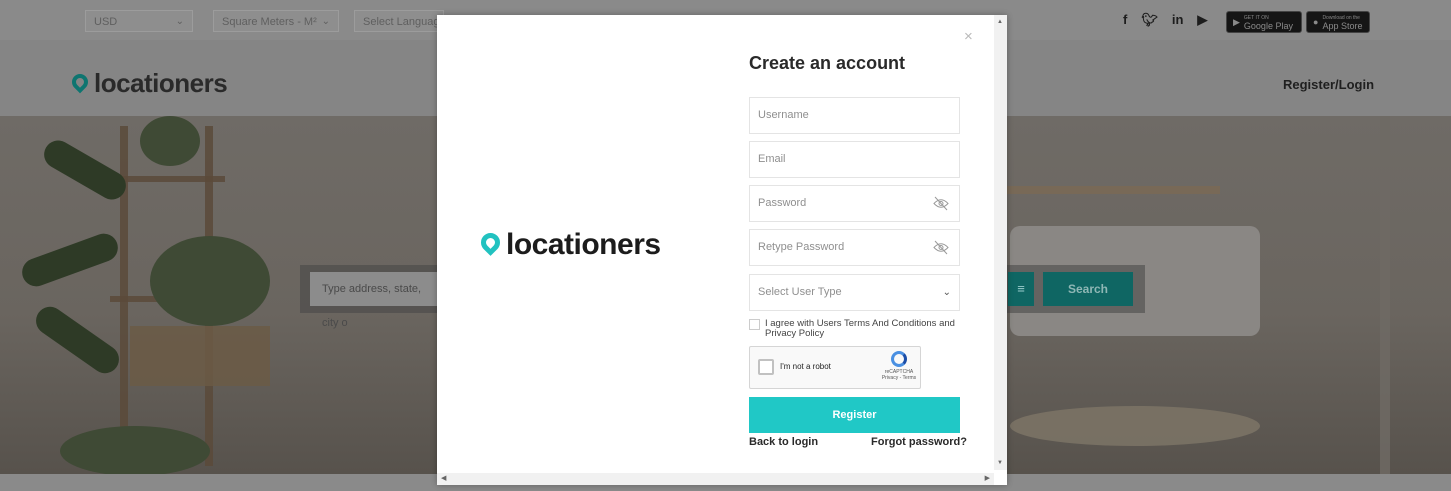  I want to click on units-select: Square Meters - M² ⌄, so click(276, 21).